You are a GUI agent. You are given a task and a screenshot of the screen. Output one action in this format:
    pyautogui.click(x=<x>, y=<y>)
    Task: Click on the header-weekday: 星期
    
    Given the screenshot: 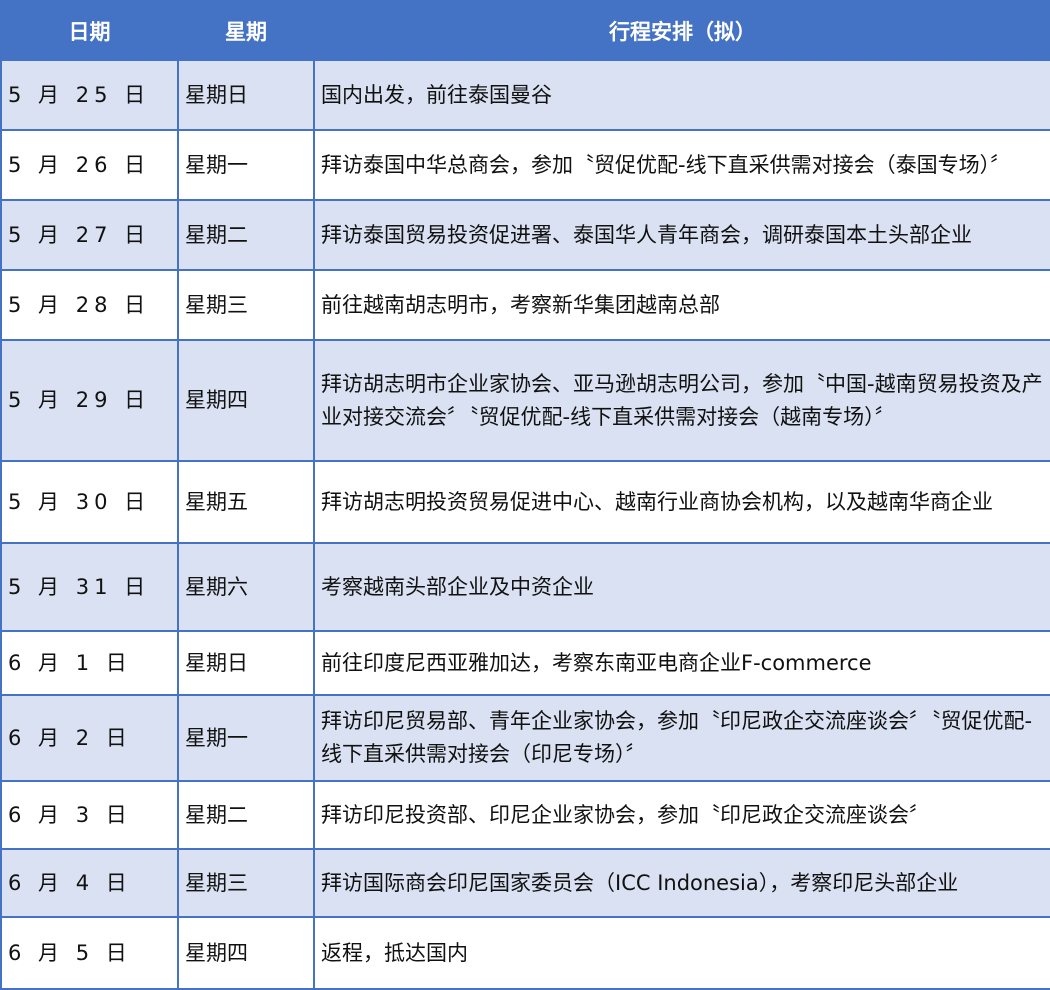 What is the action you would take?
    pyautogui.click(x=246, y=30)
    